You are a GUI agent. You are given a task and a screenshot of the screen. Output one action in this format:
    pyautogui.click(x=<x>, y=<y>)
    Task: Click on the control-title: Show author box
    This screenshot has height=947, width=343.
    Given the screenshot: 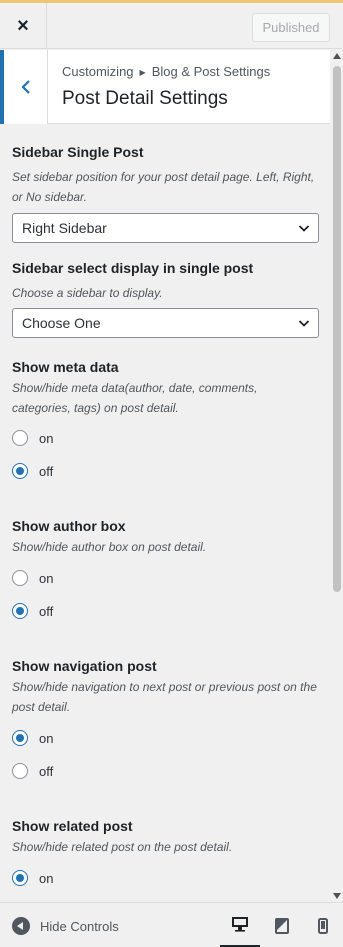 What is the action you would take?
    pyautogui.click(x=69, y=526)
    